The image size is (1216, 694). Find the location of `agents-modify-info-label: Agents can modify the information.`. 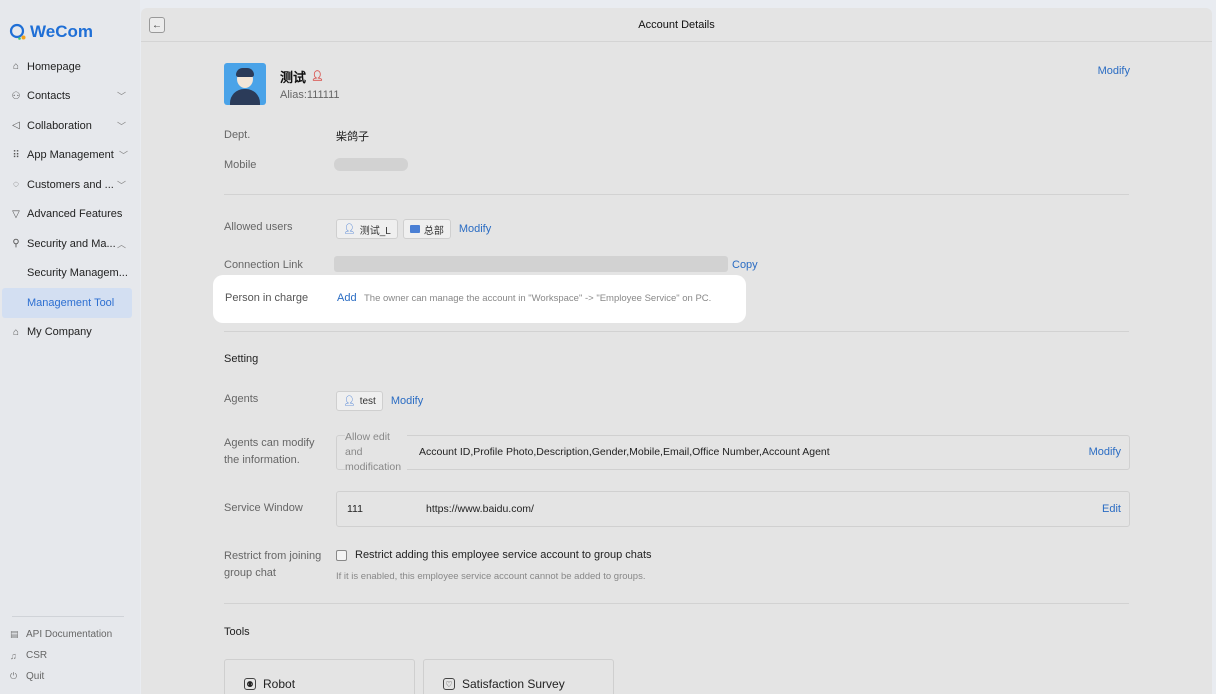

agents-modify-info-label: Agents can modify the information. is located at coordinates (269, 451).